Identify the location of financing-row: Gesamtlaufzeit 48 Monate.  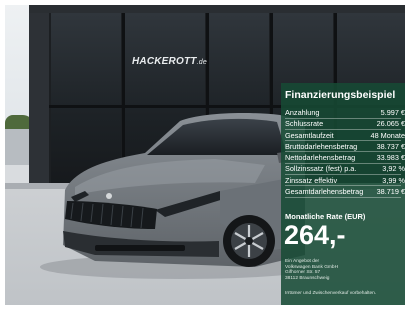
(345, 135).